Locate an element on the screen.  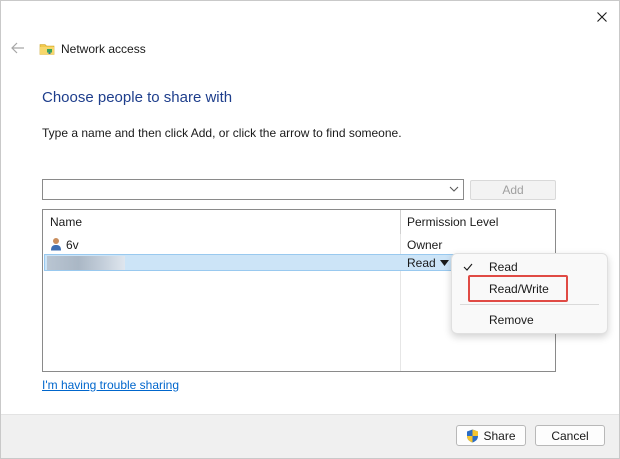
row-permission-owner: Owner is located at coordinates (425, 245).